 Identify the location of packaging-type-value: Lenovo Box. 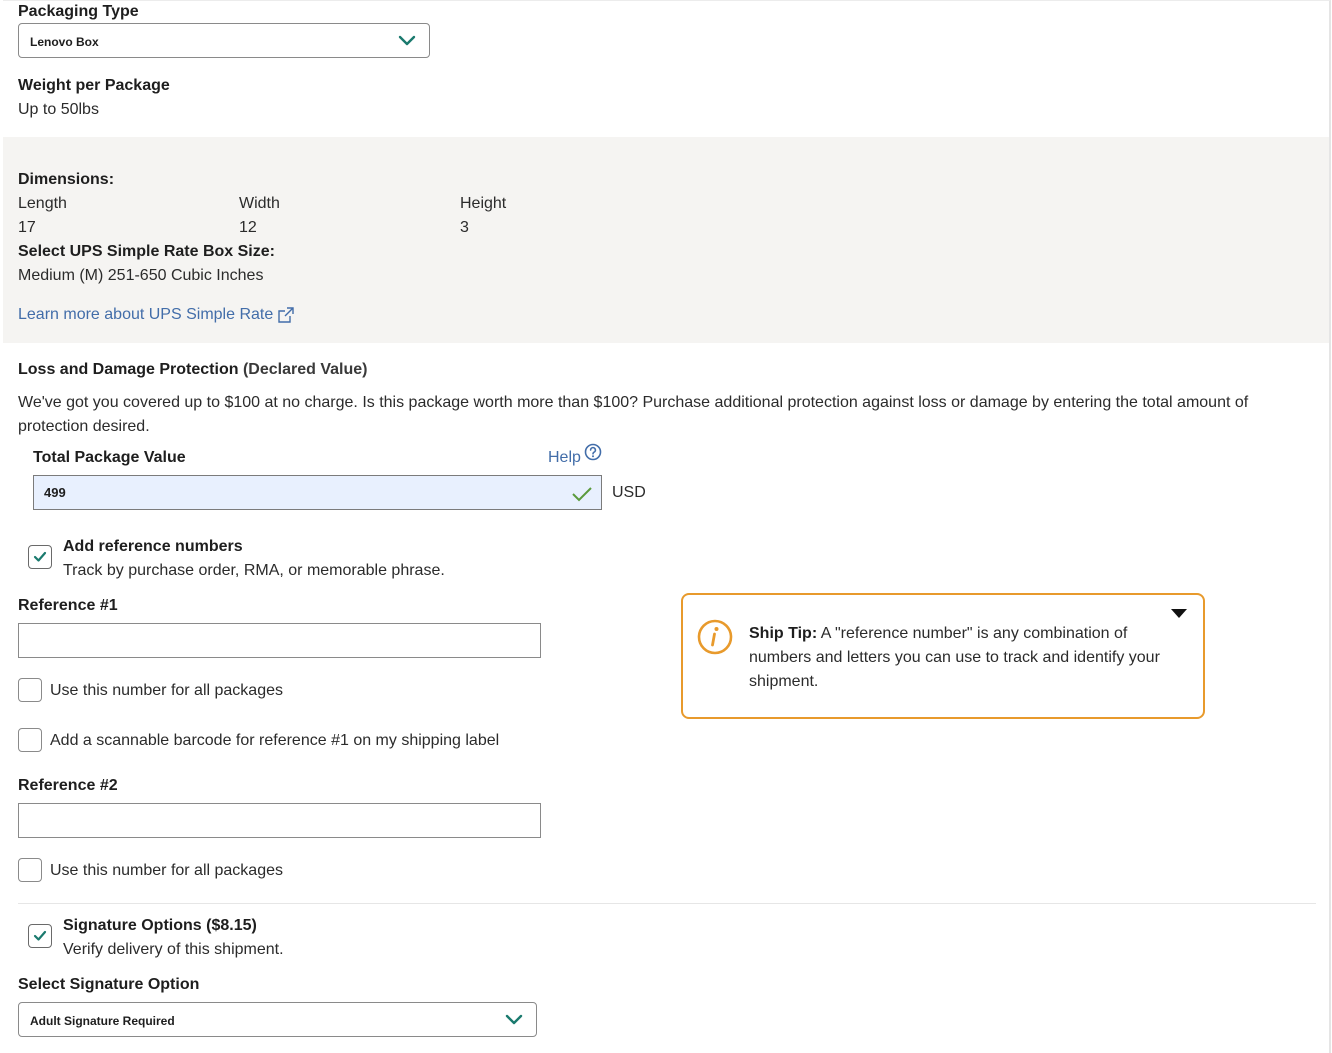
(64, 42).